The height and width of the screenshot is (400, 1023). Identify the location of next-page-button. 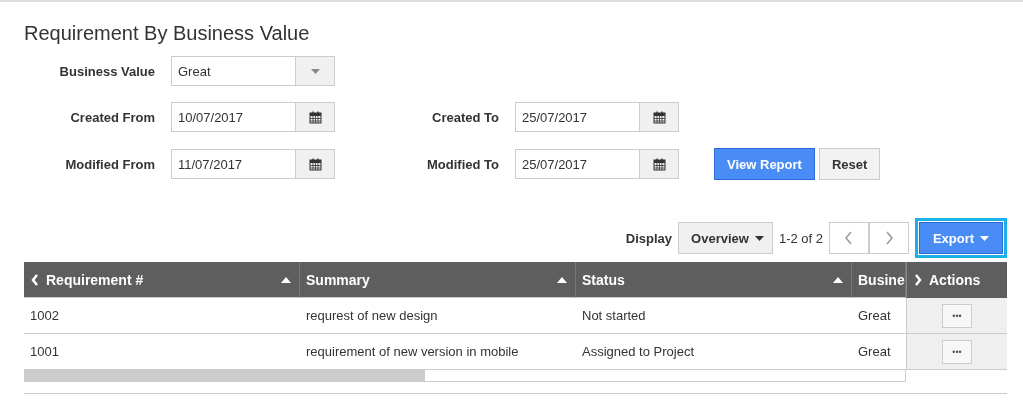
(889, 238).